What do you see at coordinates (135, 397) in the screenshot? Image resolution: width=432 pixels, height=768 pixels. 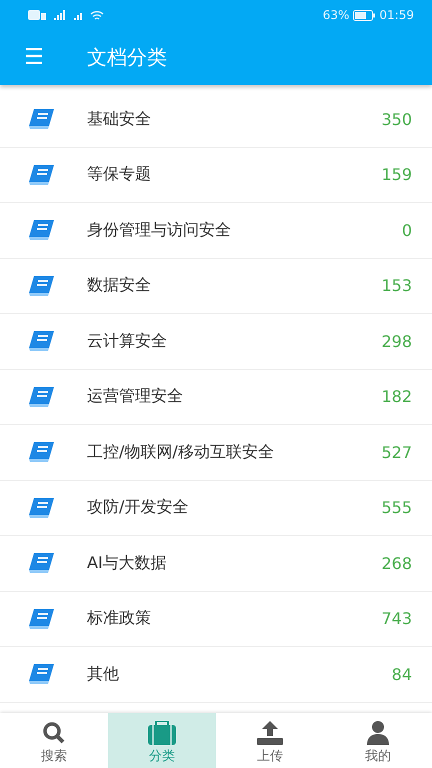 I see `category-name: 运营管理安全` at bounding box center [135, 397].